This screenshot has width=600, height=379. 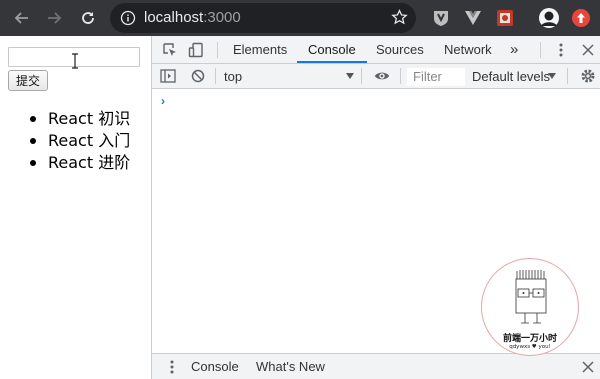 What do you see at coordinates (588, 76) in the screenshot?
I see `gear-icon` at bounding box center [588, 76].